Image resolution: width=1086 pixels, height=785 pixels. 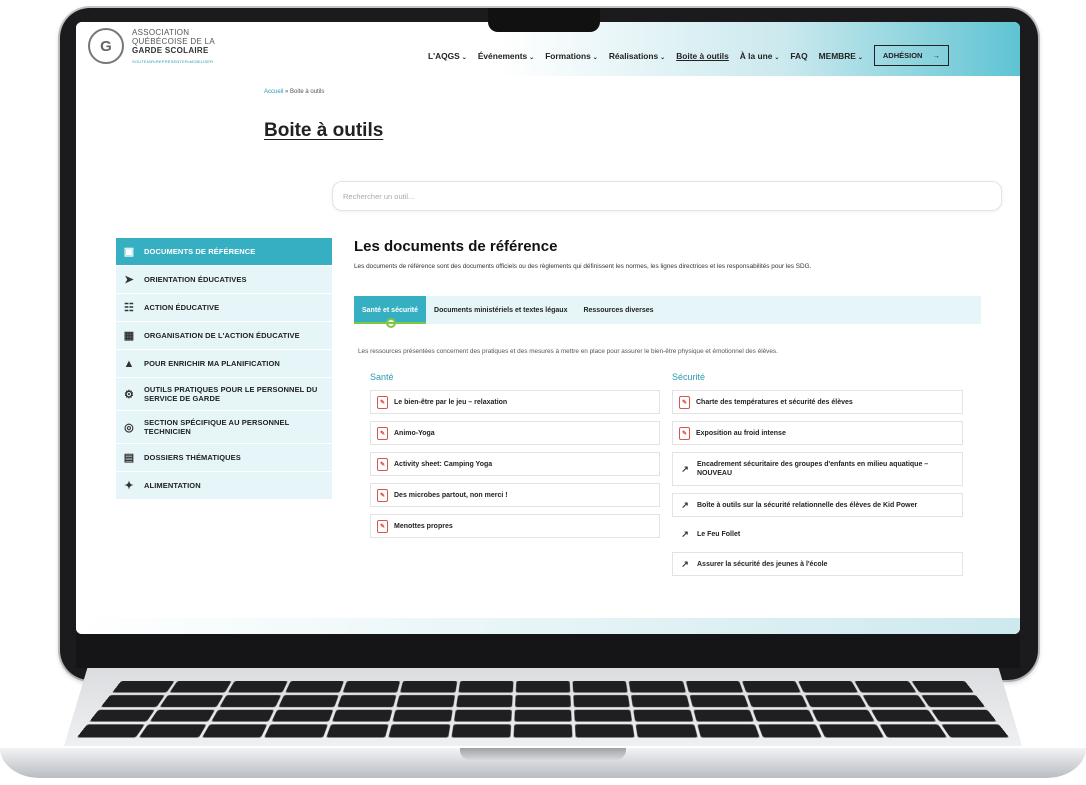 What do you see at coordinates (212, 363) in the screenshot?
I see `sidebar-item-label: POUR ENRICHIR MA PLANIFICATION` at bounding box center [212, 363].